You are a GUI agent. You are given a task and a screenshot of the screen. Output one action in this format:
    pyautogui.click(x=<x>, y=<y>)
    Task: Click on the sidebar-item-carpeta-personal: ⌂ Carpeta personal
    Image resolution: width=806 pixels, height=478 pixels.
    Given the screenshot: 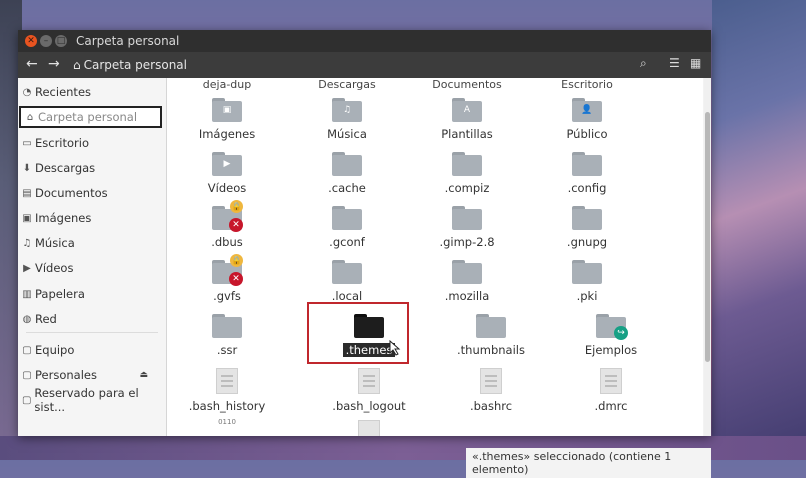 What is the action you would take?
    pyautogui.click(x=90, y=117)
    